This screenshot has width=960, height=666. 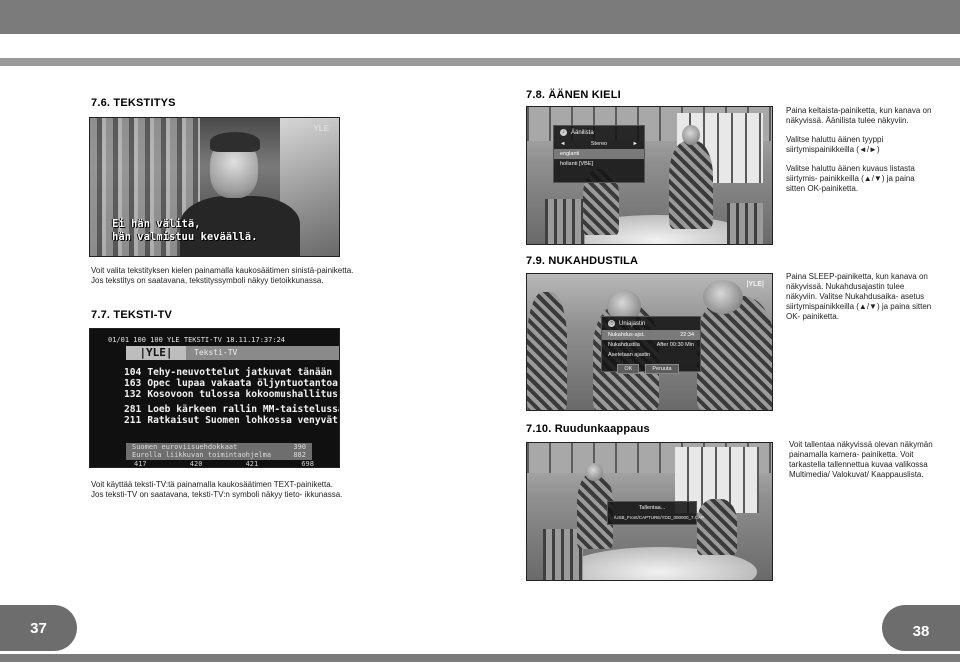 I want to click on audio-type-selector: ◄ Stereo ►, so click(x=599, y=144).